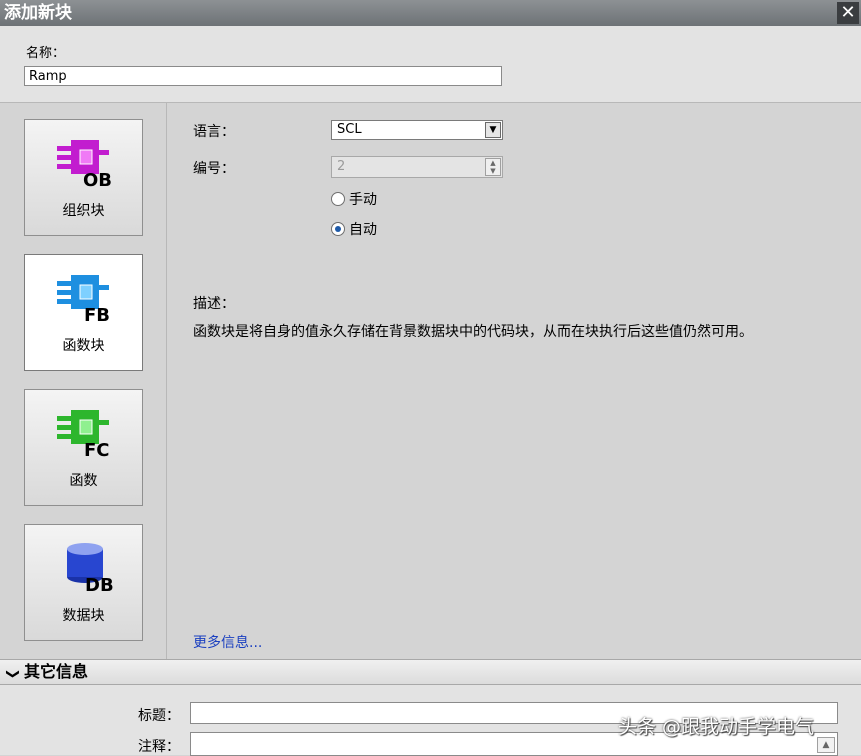  What do you see at coordinates (430, 64) in the screenshot?
I see `name-section: 名称：` at bounding box center [430, 64].